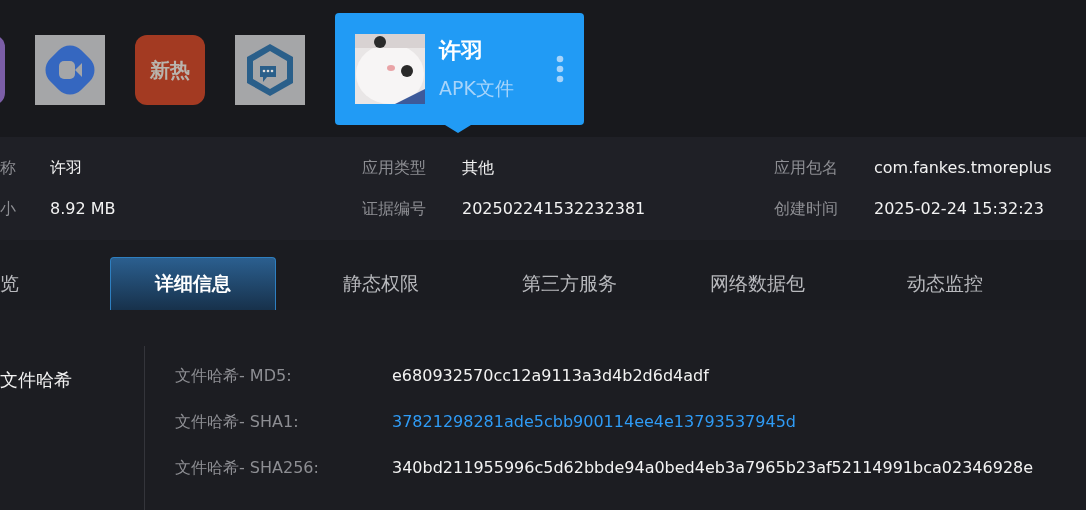  Describe the element at coordinates (560, 69) in the screenshot. I see `more-icon` at that location.